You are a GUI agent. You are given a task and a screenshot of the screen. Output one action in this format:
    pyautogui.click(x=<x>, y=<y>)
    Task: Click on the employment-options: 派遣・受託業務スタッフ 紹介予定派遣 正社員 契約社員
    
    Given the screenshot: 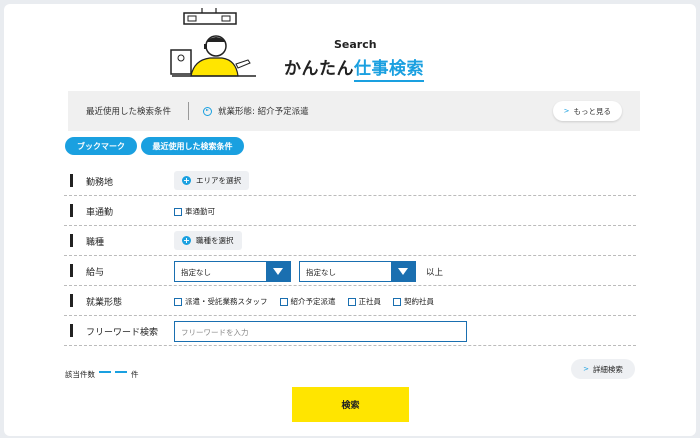 What is the action you would take?
    pyautogui.click(x=304, y=301)
    